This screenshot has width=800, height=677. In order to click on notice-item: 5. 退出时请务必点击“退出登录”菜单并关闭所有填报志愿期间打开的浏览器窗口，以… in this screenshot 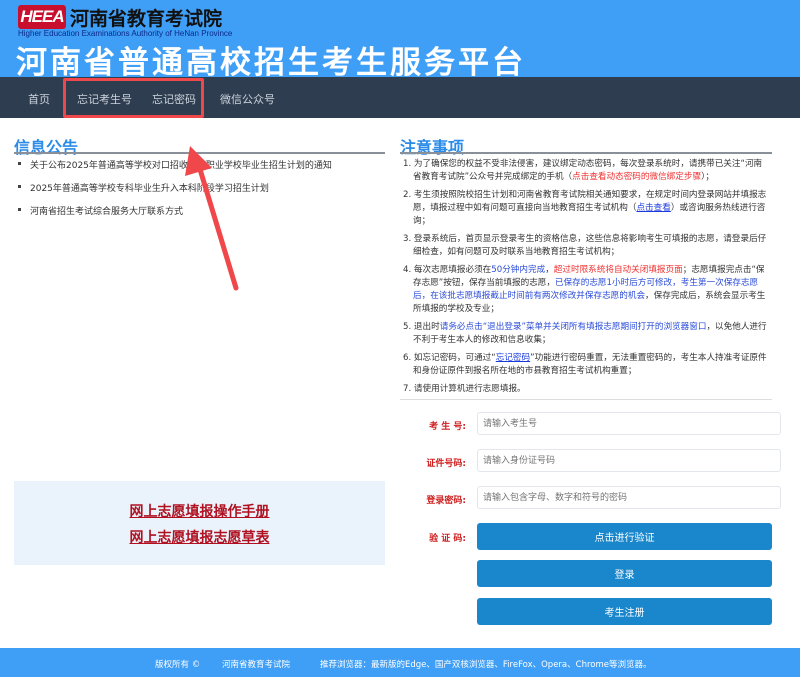, I will do `click(586, 334)`.